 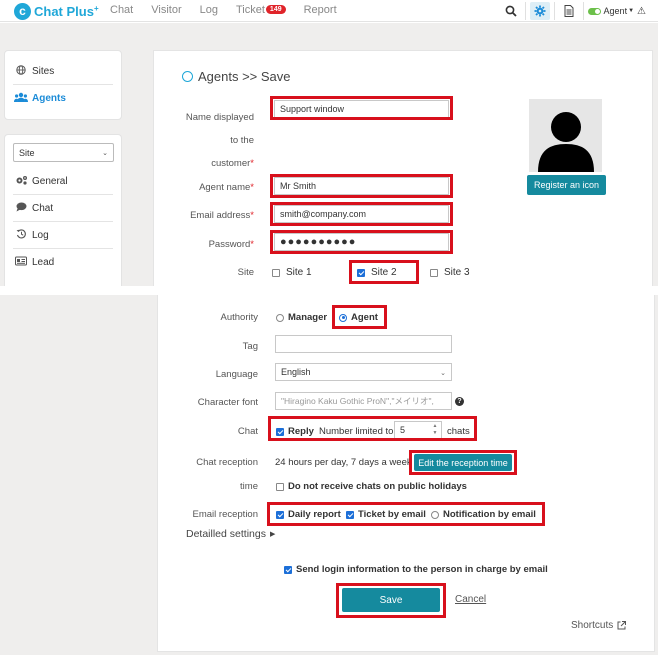 What do you see at coordinates (511, 11) in the screenshot?
I see `search-icon` at bounding box center [511, 11].